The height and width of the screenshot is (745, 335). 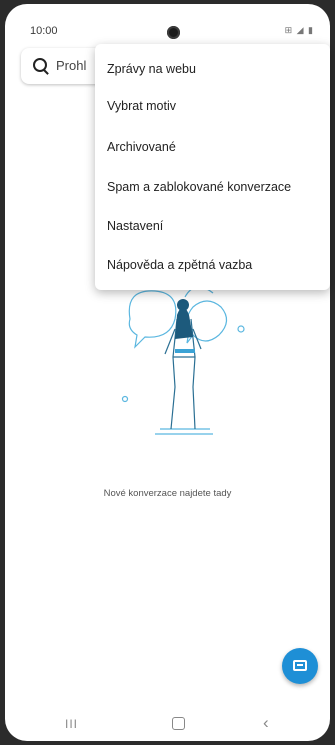 I want to click on menu-item-messages-for-web: Zprávy na webu, so click(x=151, y=69).